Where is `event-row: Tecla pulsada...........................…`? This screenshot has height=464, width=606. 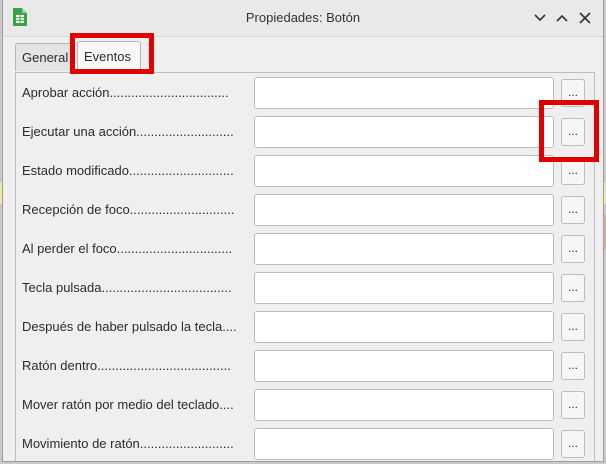 event-row: Tecla pulsada...........................… is located at coordinates (305, 288).